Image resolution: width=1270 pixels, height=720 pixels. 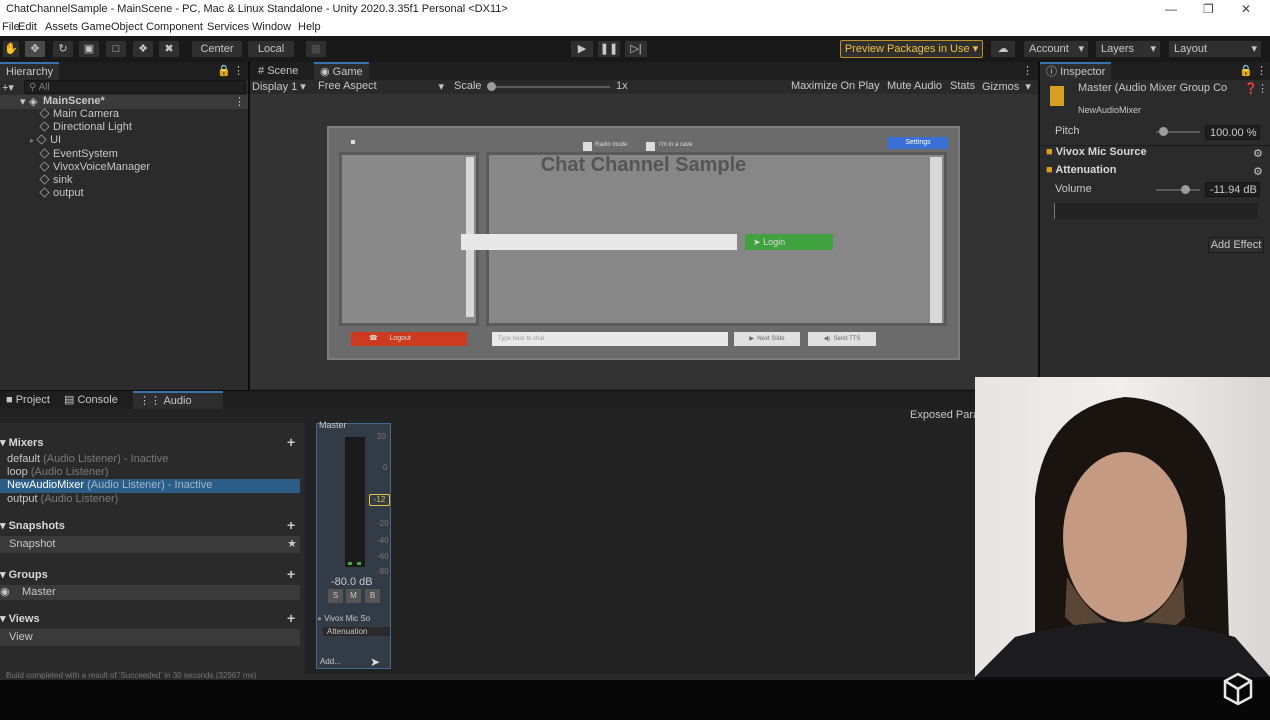 I want to click on send-tts-button: ◀) Send TTS, so click(x=842, y=339).